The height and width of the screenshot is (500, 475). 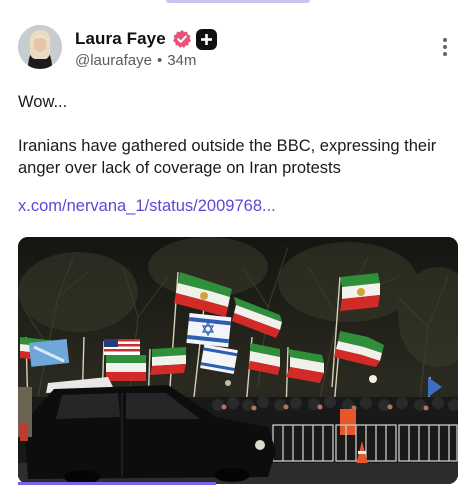 I want to click on more-options-icon, so click(x=445, y=49).